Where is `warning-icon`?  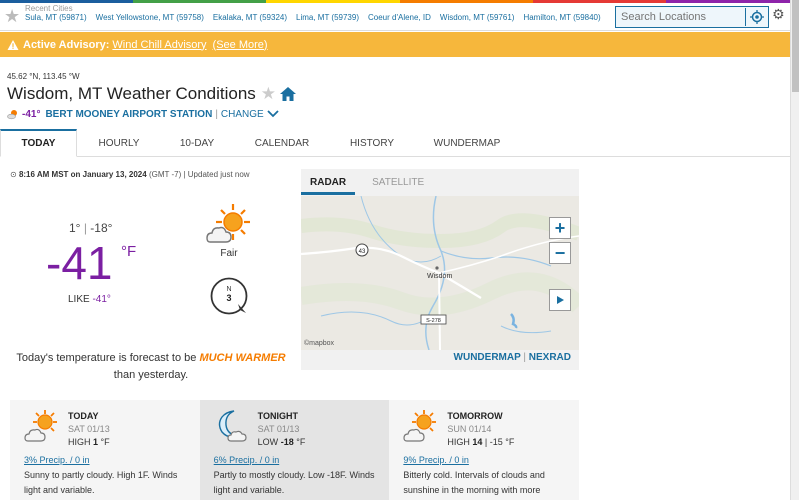
warning-icon is located at coordinates (13, 44).